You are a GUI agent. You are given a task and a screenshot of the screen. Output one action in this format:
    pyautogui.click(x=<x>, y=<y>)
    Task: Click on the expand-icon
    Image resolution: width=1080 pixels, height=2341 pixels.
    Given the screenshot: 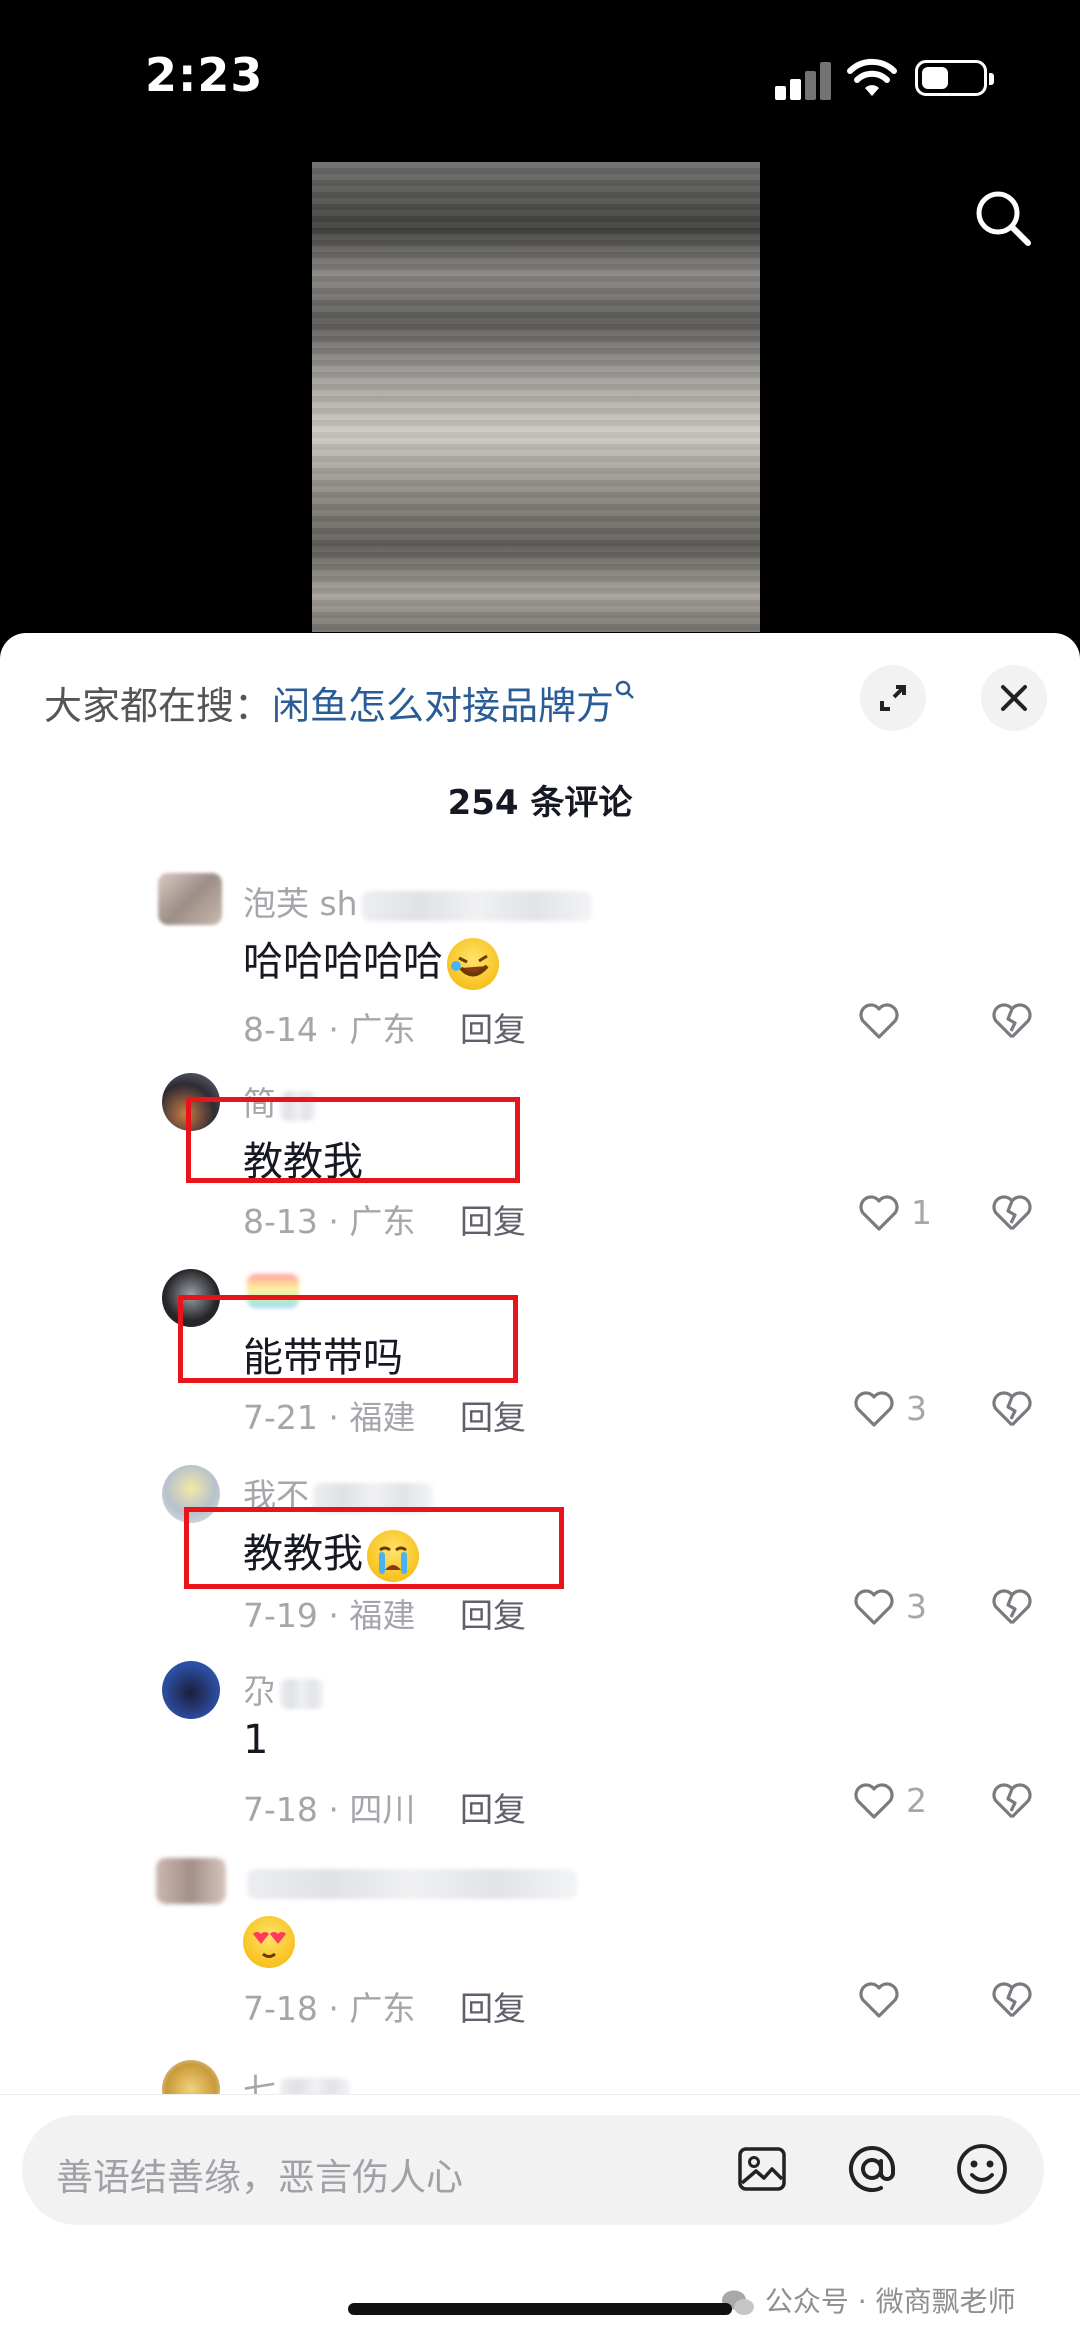 What is the action you would take?
    pyautogui.click(x=893, y=698)
    